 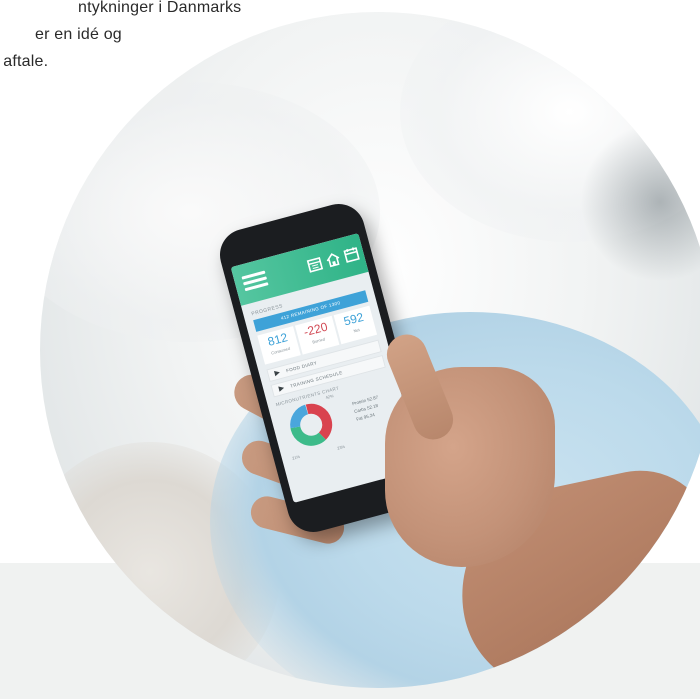 I want to click on stat-burned: -220 Burned, so click(x=317, y=335).